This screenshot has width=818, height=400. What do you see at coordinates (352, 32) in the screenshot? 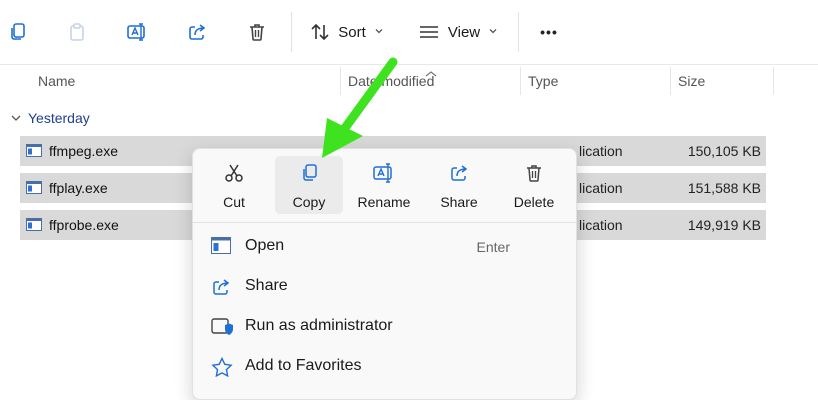
I see `sort-label: Sort` at bounding box center [352, 32].